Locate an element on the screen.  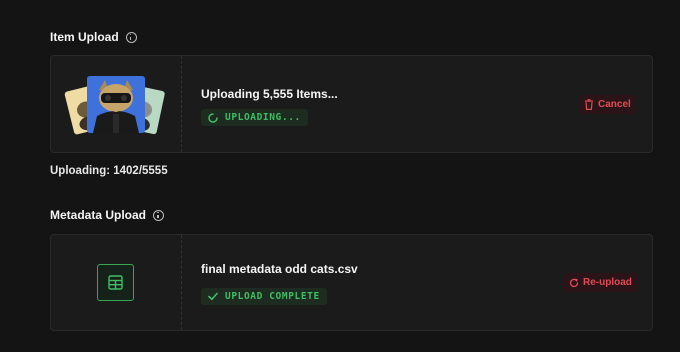
item-upload-title: Item Upload is located at coordinates (84, 37).